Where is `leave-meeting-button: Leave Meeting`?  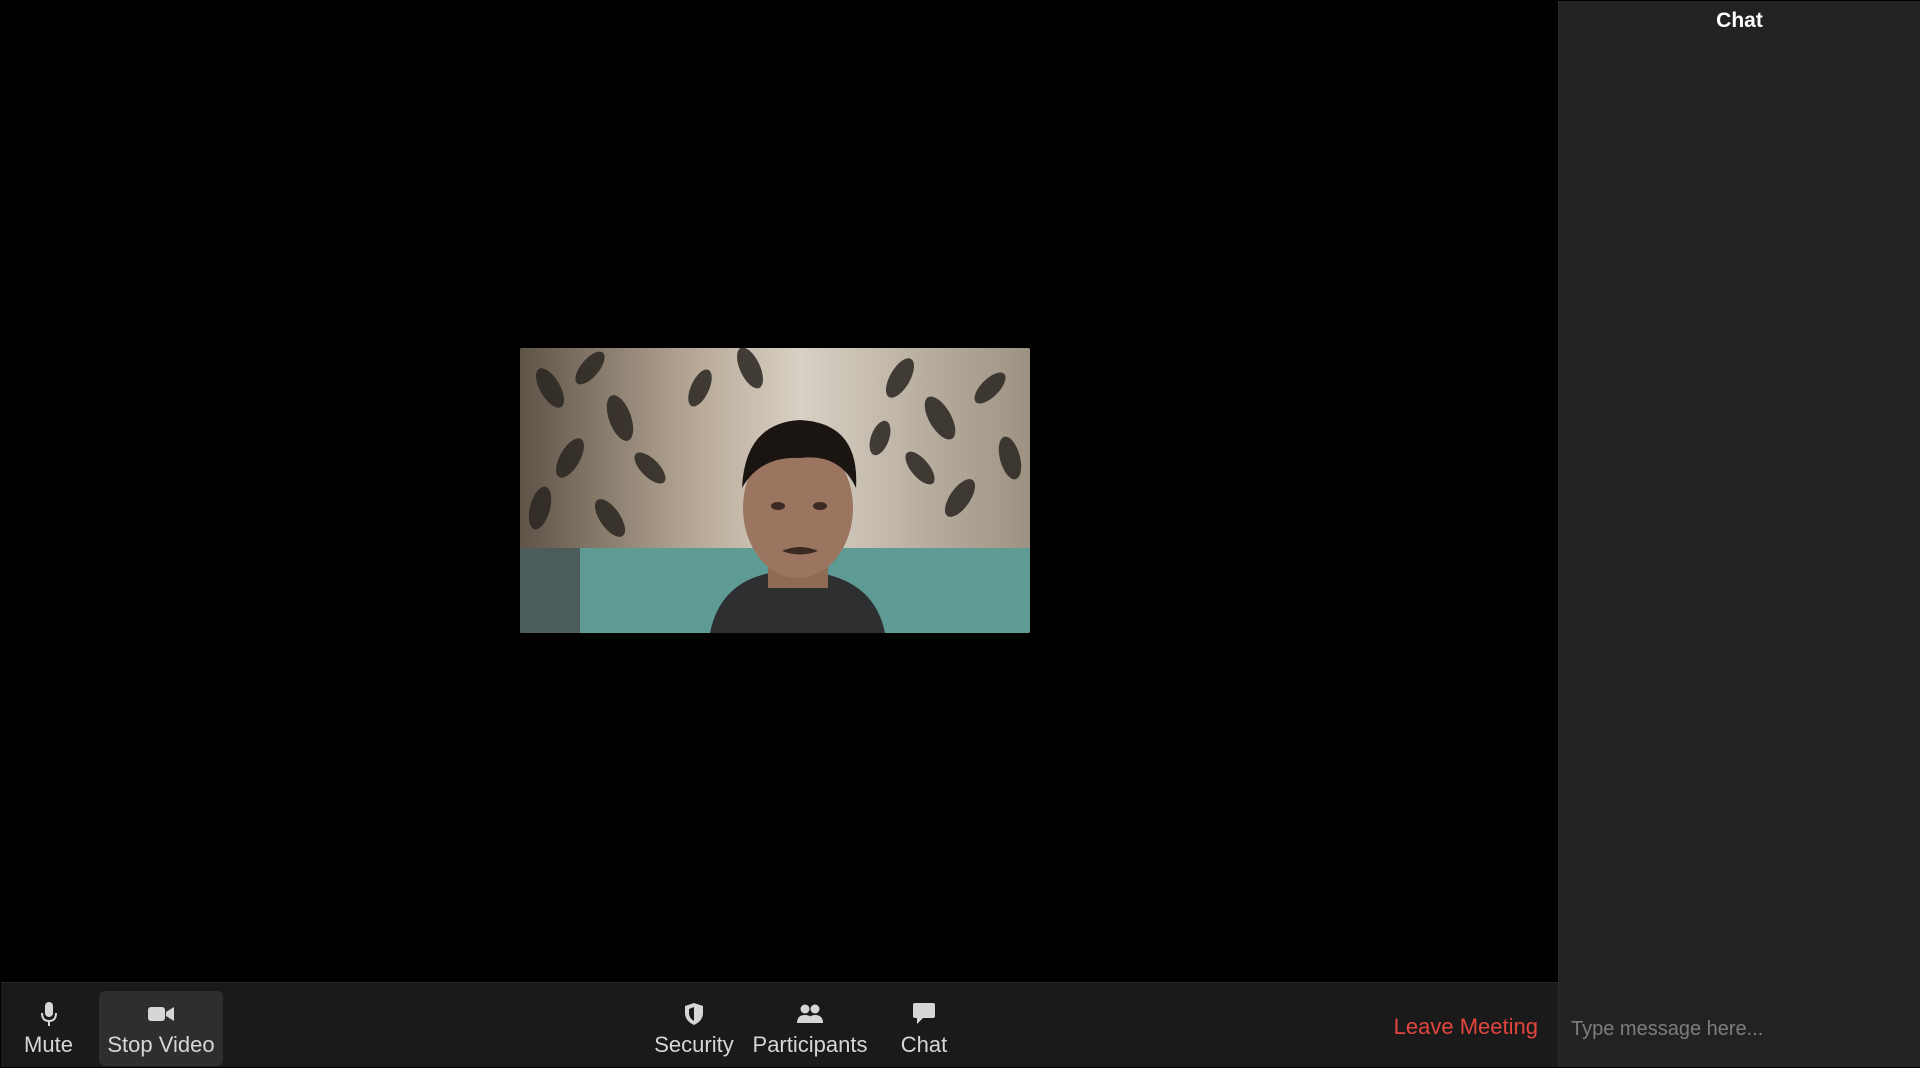
leave-meeting-button: Leave Meeting is located at coordinates (1466, 1027).